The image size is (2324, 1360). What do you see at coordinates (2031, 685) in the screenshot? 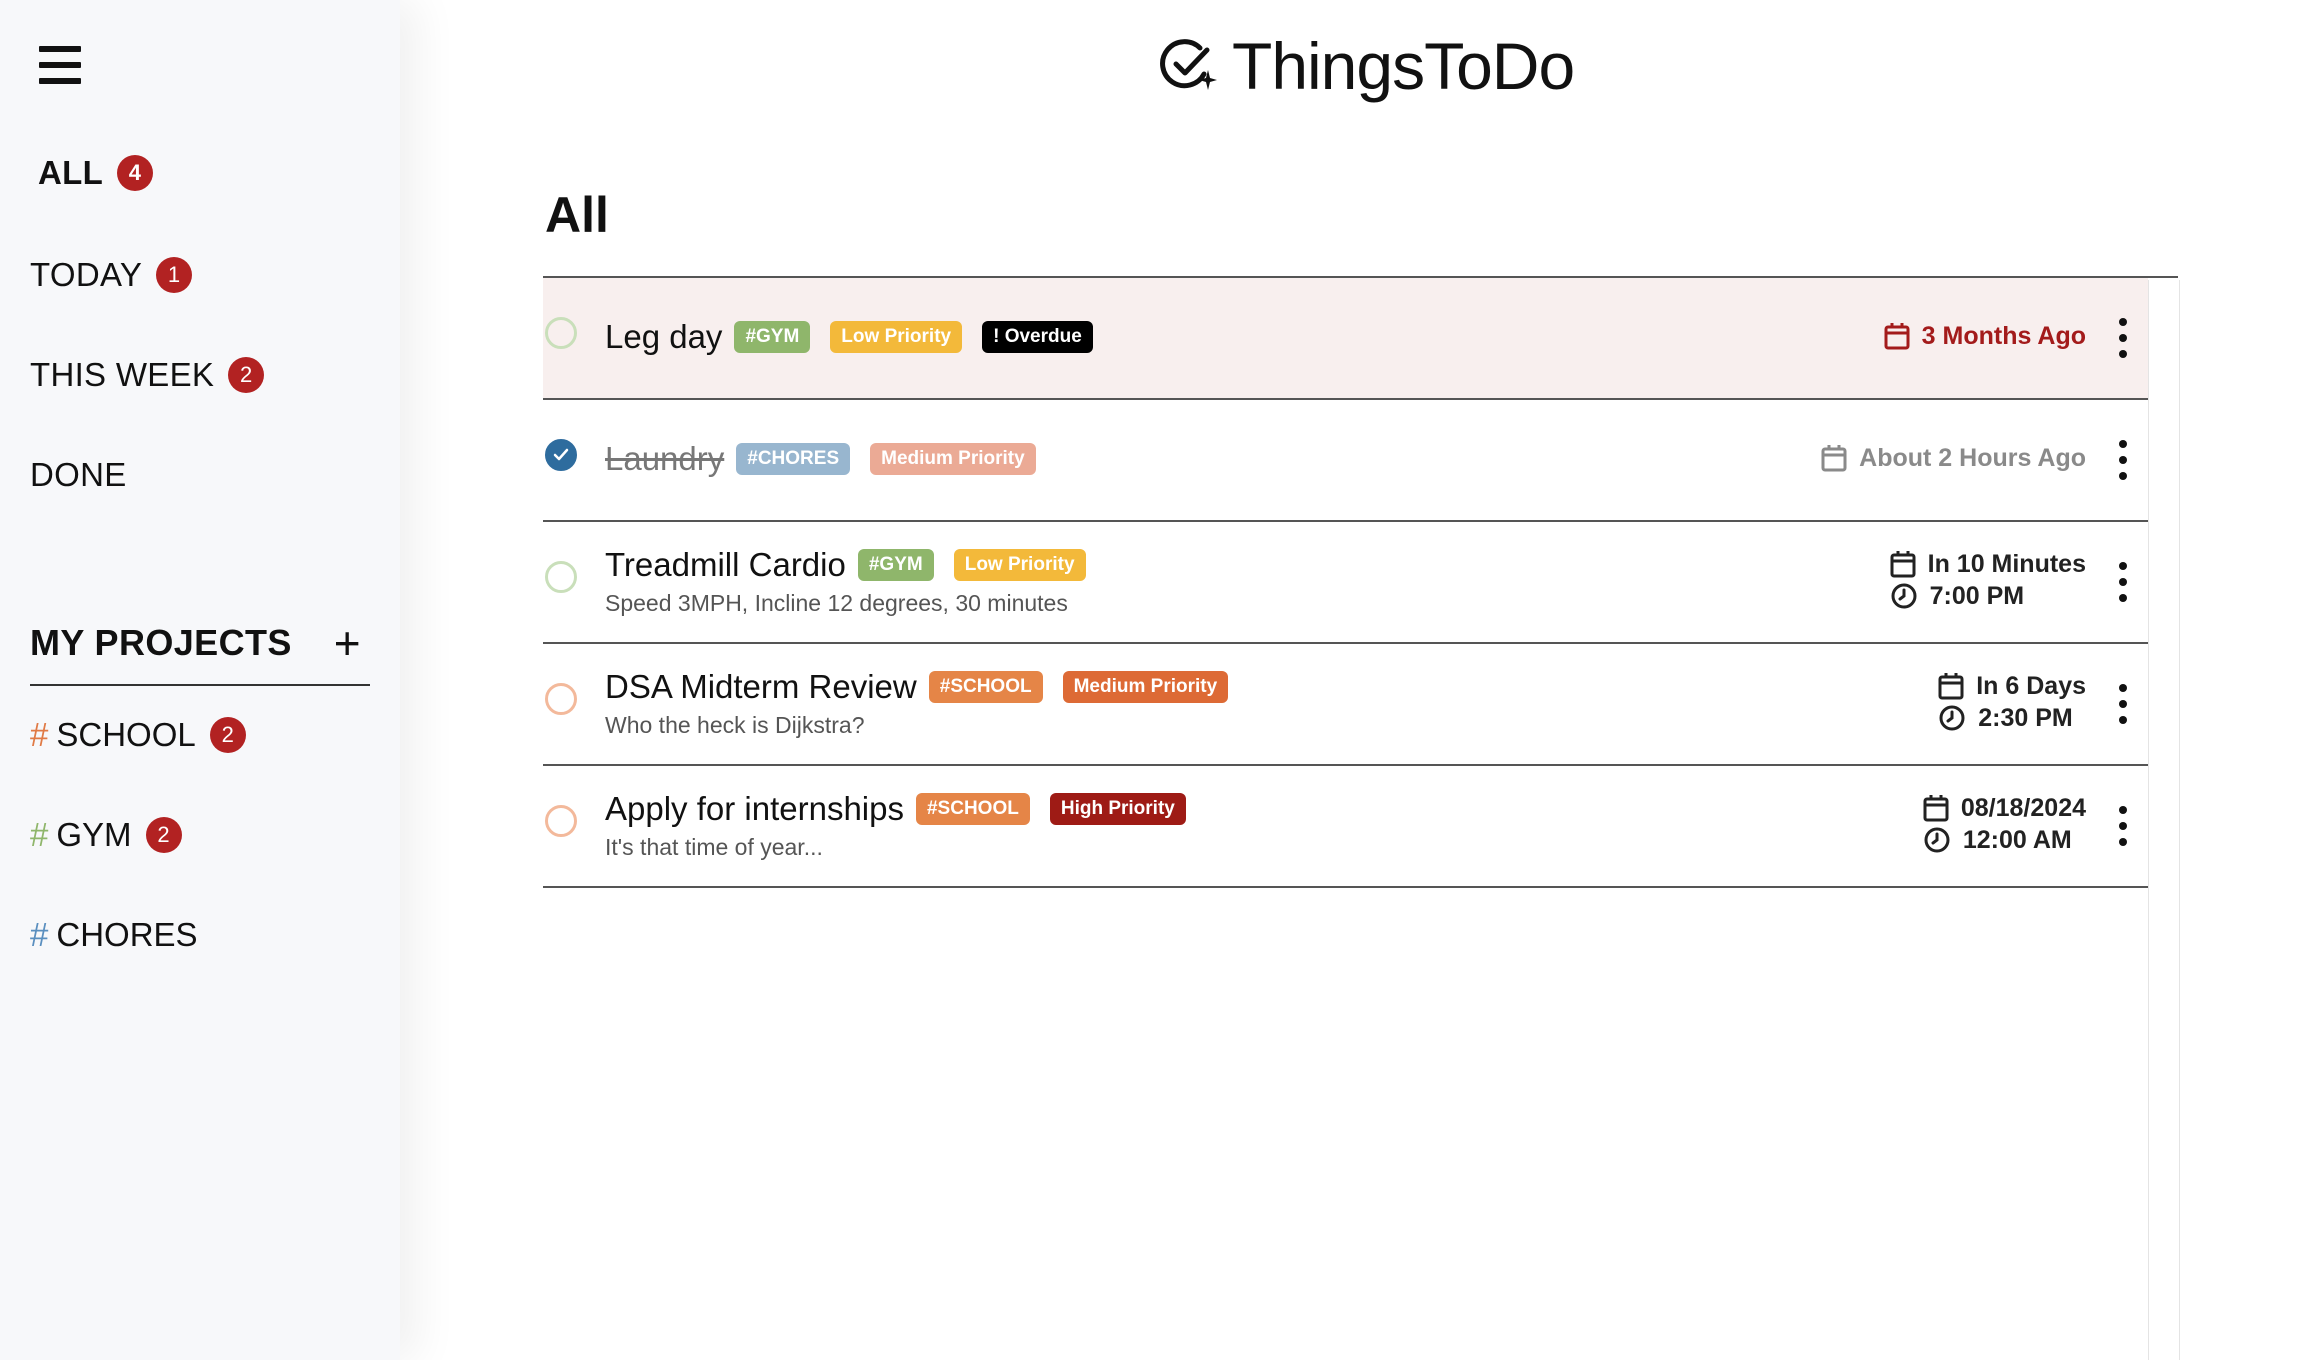
I see `task-date: In 6 Days` at bounding box center [2031, 685].